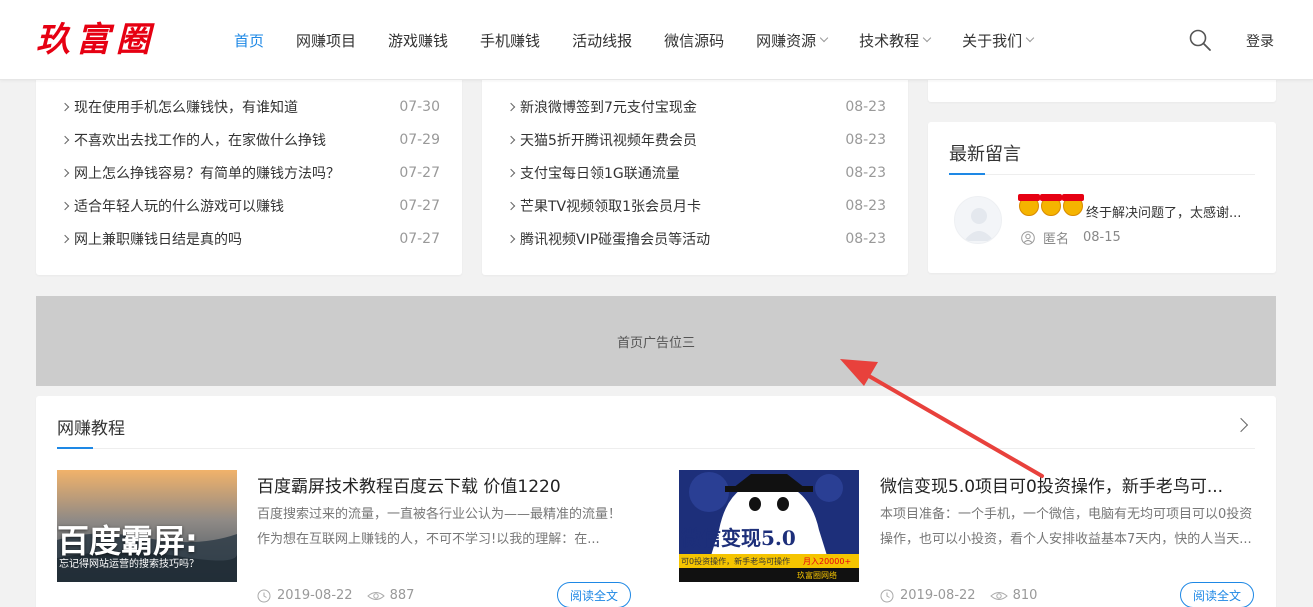 Image resolution: width=1313 pixels, height=607 pixels. I want to click on ad-label: 首页广告位三, so click(655, 343).